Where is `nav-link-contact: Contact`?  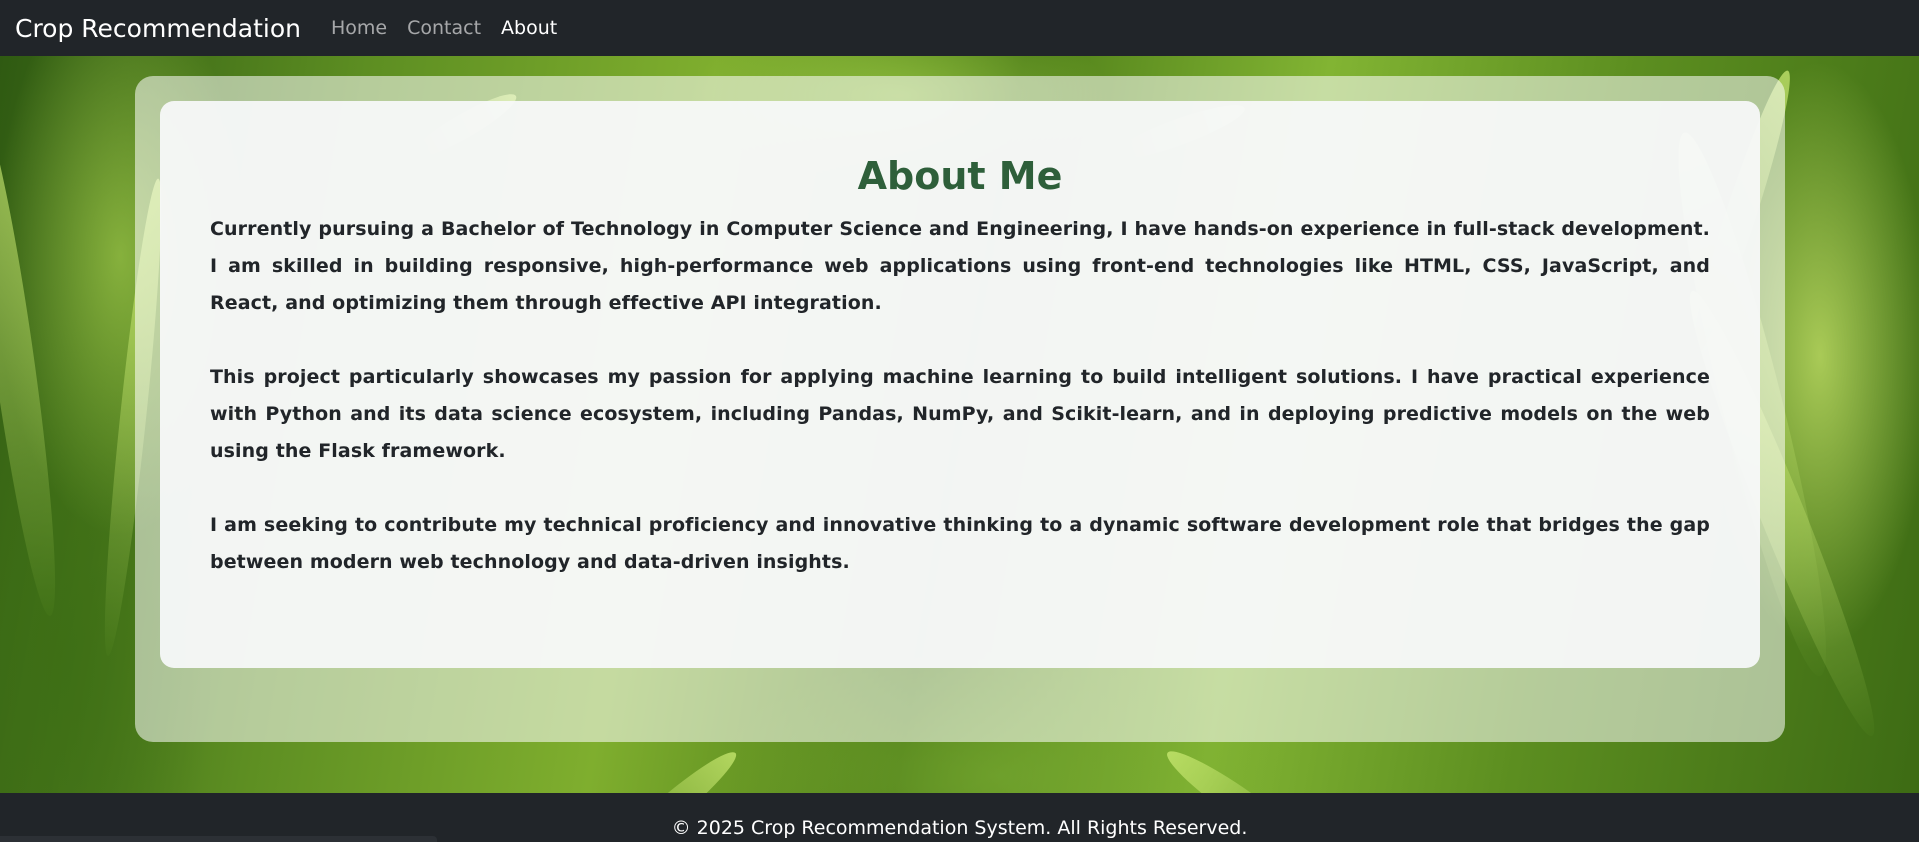
nav-link-contact: Contact is located at coordinates (444, 28).